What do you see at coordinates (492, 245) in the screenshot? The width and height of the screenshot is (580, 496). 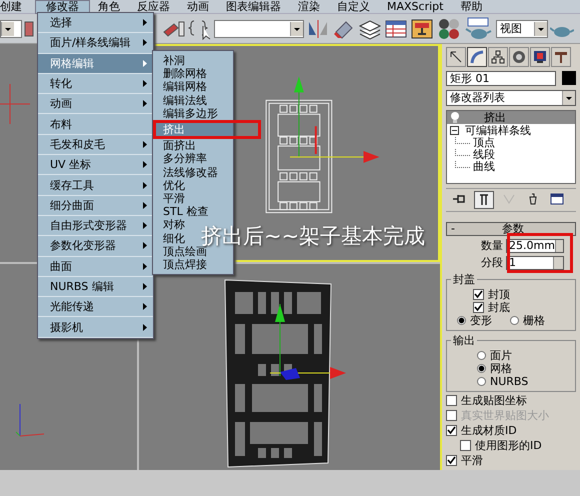 I see `field-label: 数量` at bounding box center [492, 245].